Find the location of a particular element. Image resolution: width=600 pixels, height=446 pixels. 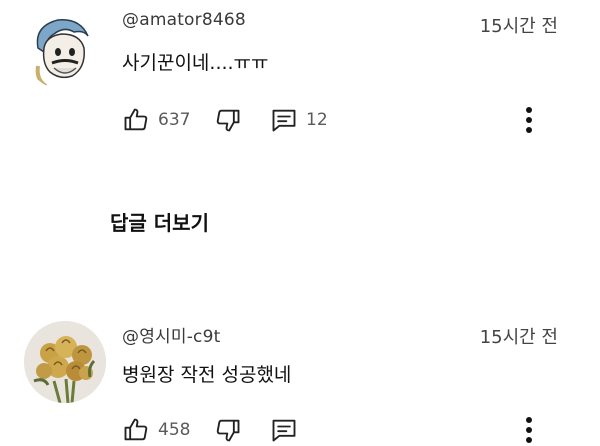

reply-button is located at coordinates (284, 430).